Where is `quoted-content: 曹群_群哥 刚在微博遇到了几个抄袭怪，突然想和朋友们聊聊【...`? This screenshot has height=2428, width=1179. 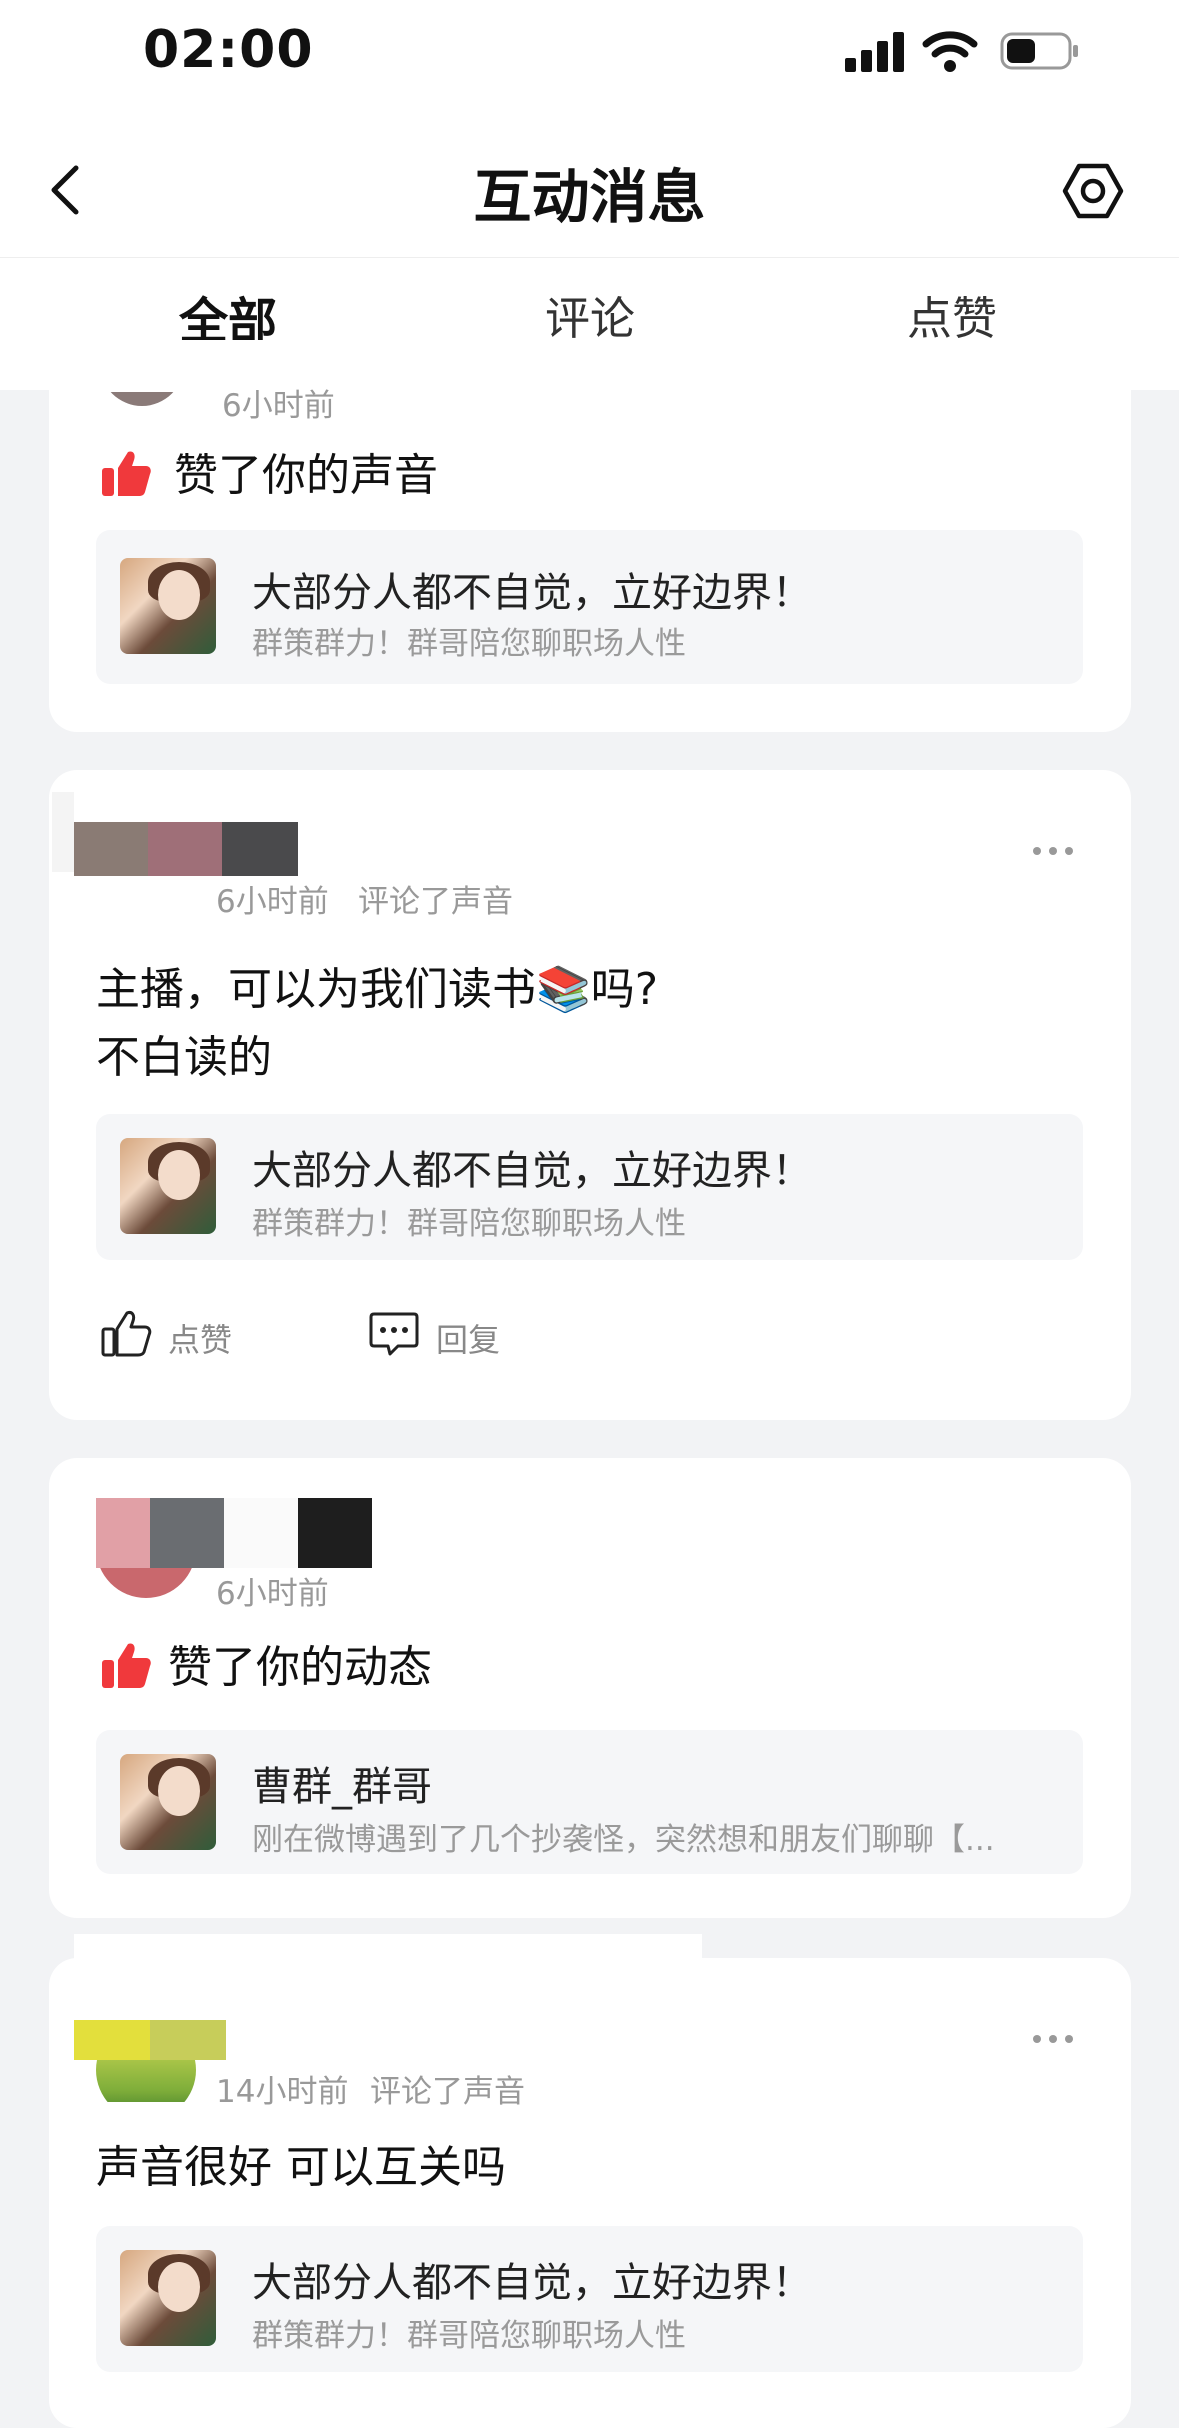
quoted-content: 曹群_群哥 刚在微博遇到了几个抄袭怪，突然想和朋友们聊聊【... is located at coordinates (589, 1802).